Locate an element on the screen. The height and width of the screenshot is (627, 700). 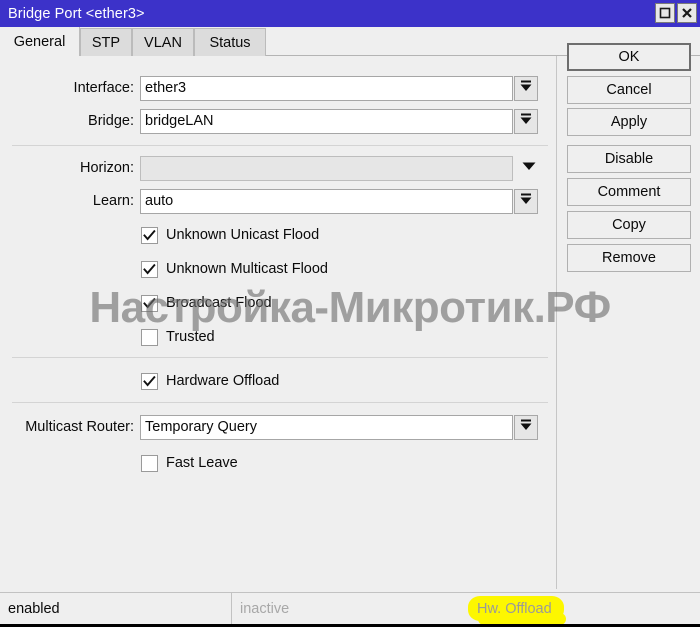
tab-label: General is located at coordinates (39, 41).